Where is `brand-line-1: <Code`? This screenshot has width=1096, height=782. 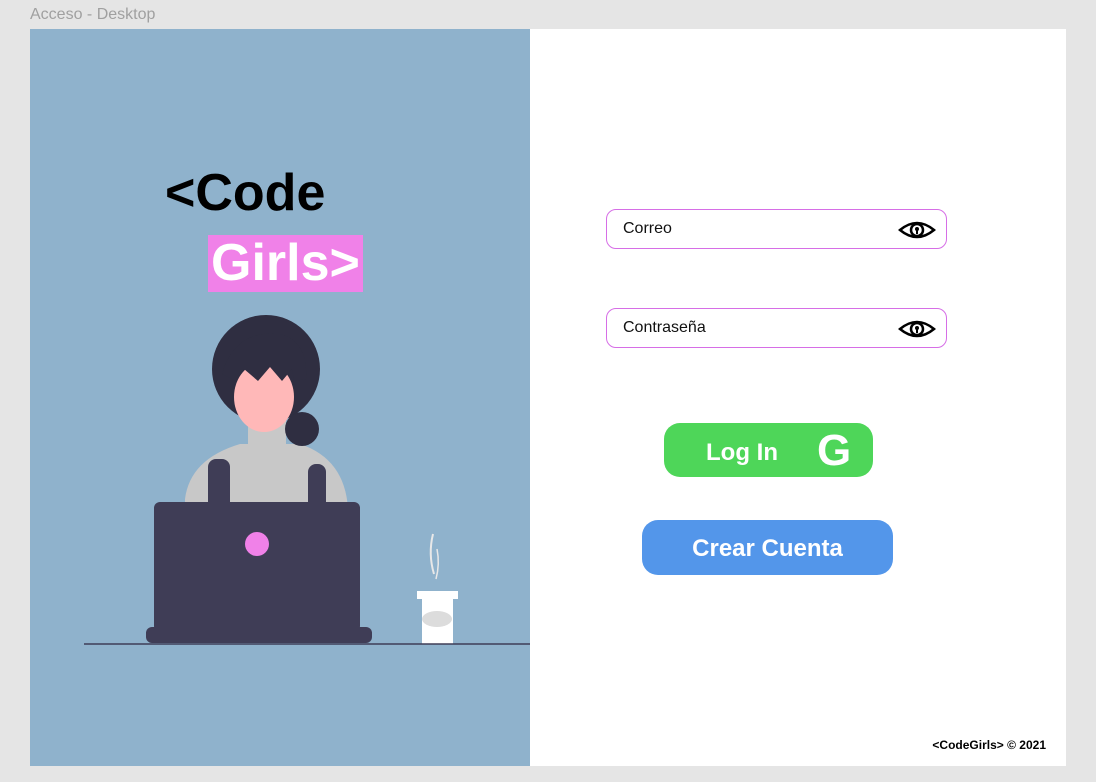 brand-line-1: <Code is located at coordinates (245, 193).